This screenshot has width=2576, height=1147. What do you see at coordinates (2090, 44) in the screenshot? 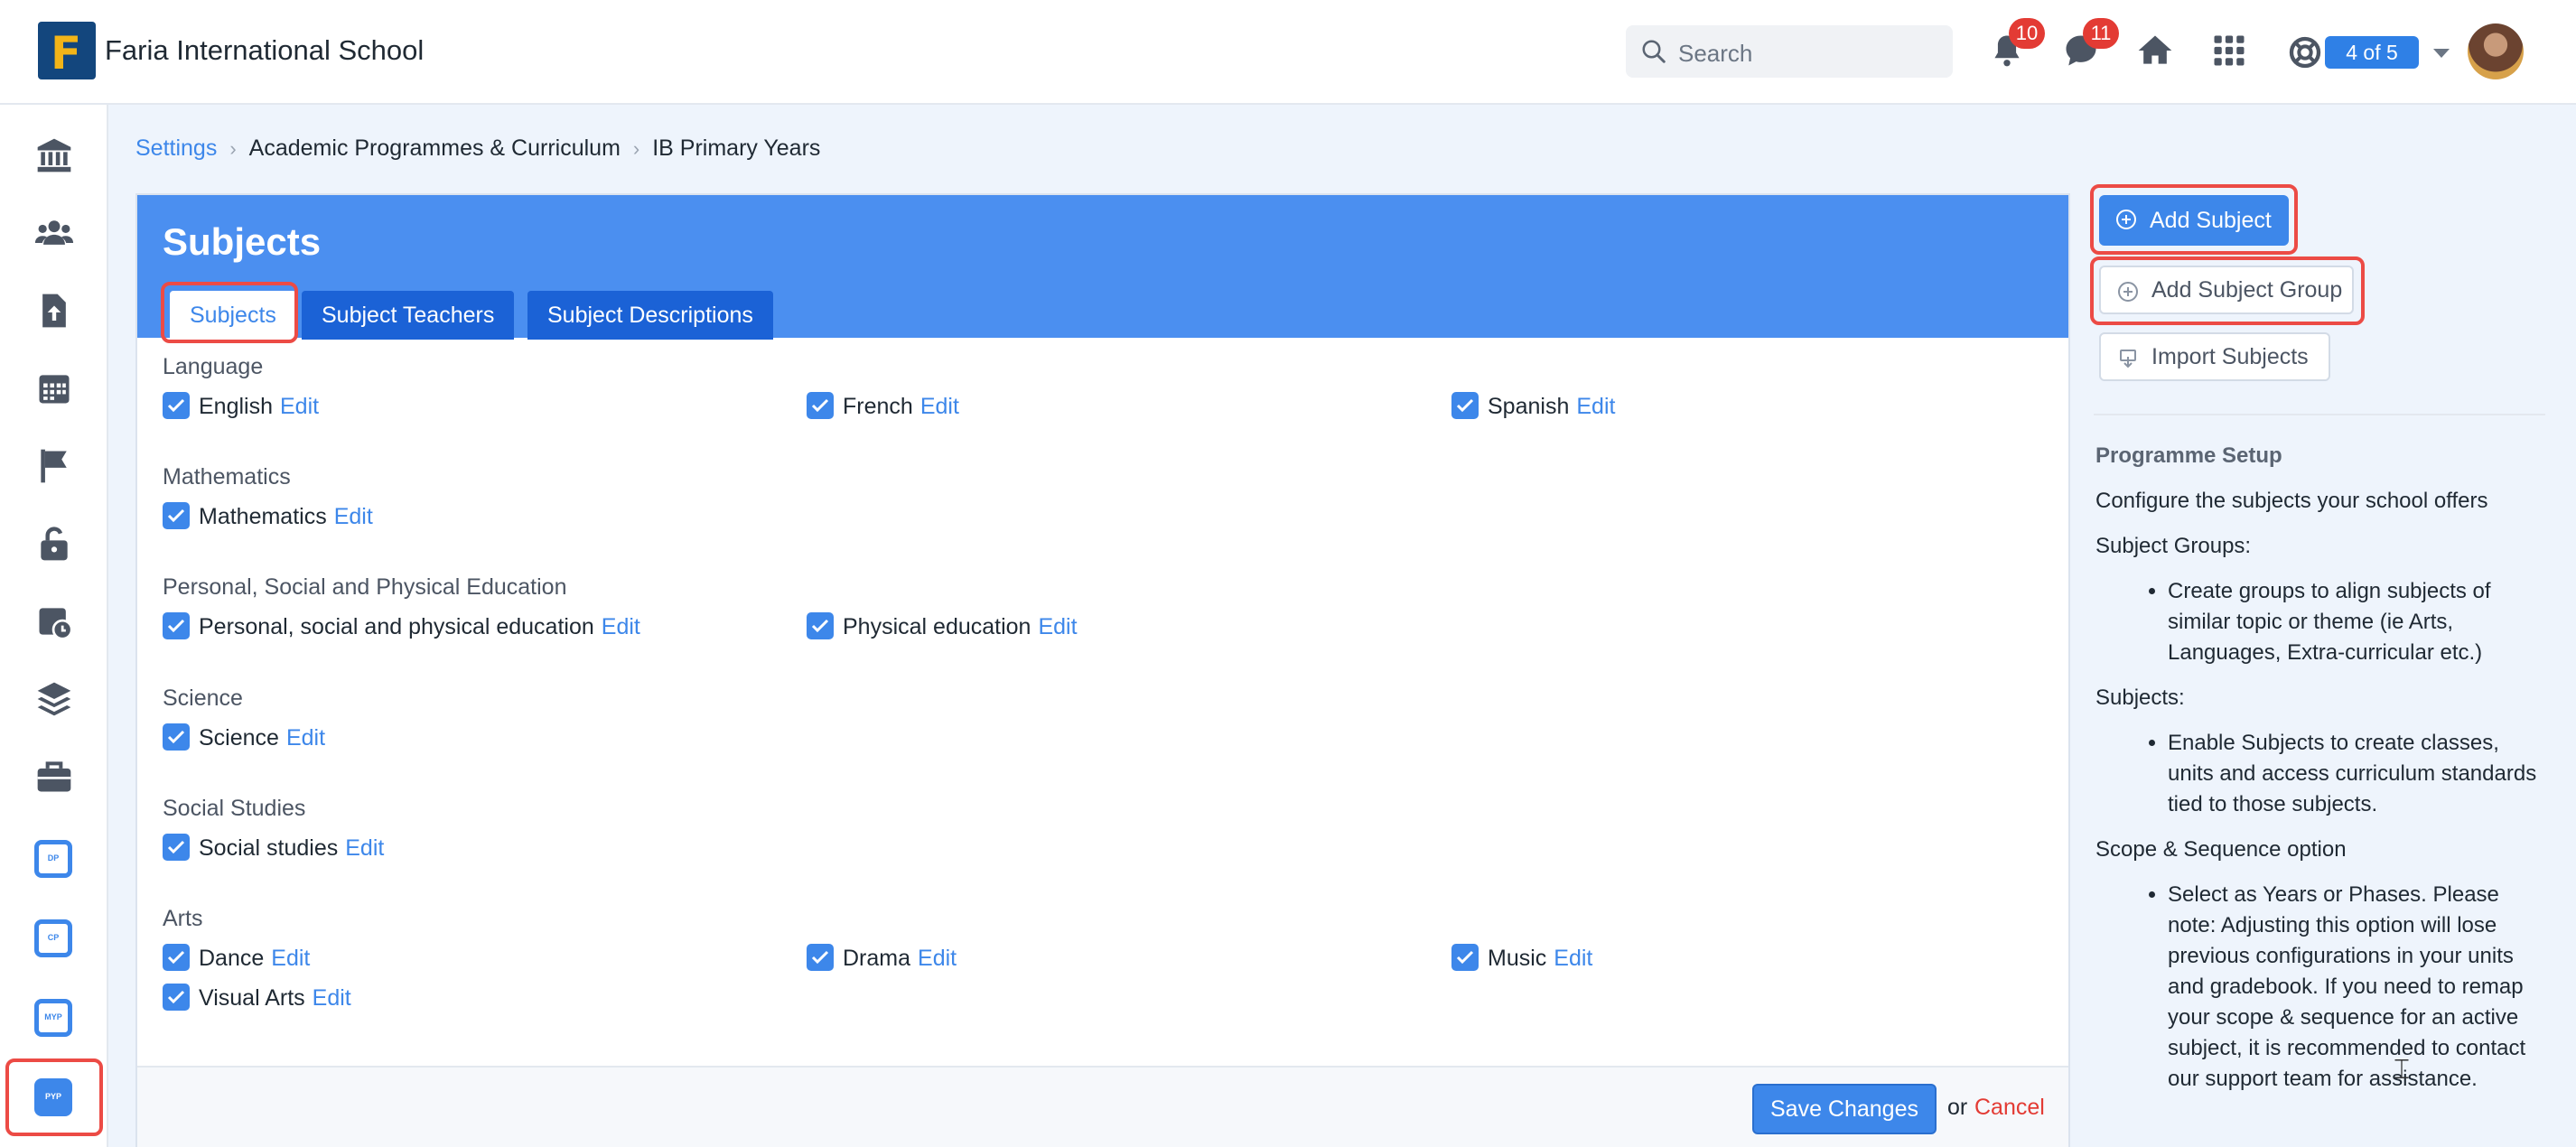
I see `messages-button: 11` at bounding box center [2090, 44].